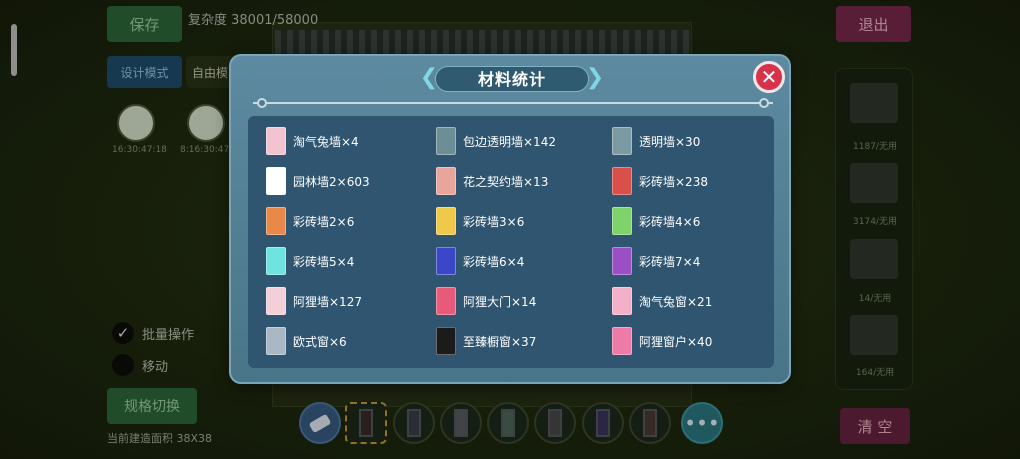  What do you see at coordinates (446, 221) in the screenshot?
I see `yellow-brick-wall-icon` at bounding box center [446, 221].